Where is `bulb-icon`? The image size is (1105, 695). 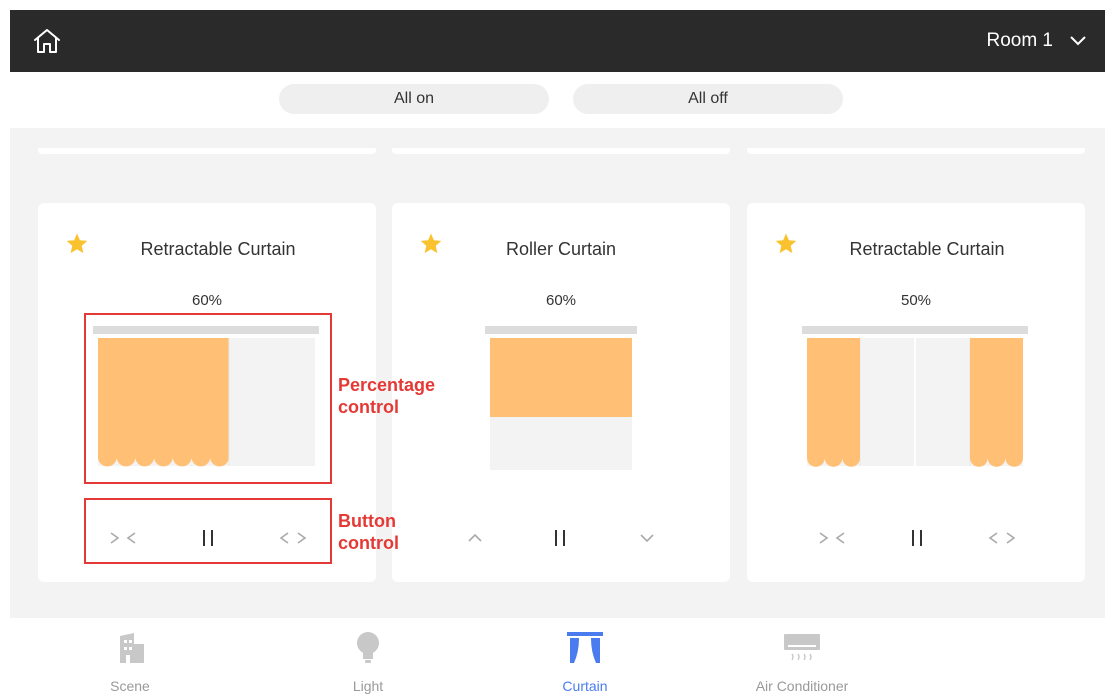 bulb-icon is located at coordinates (368, 647).